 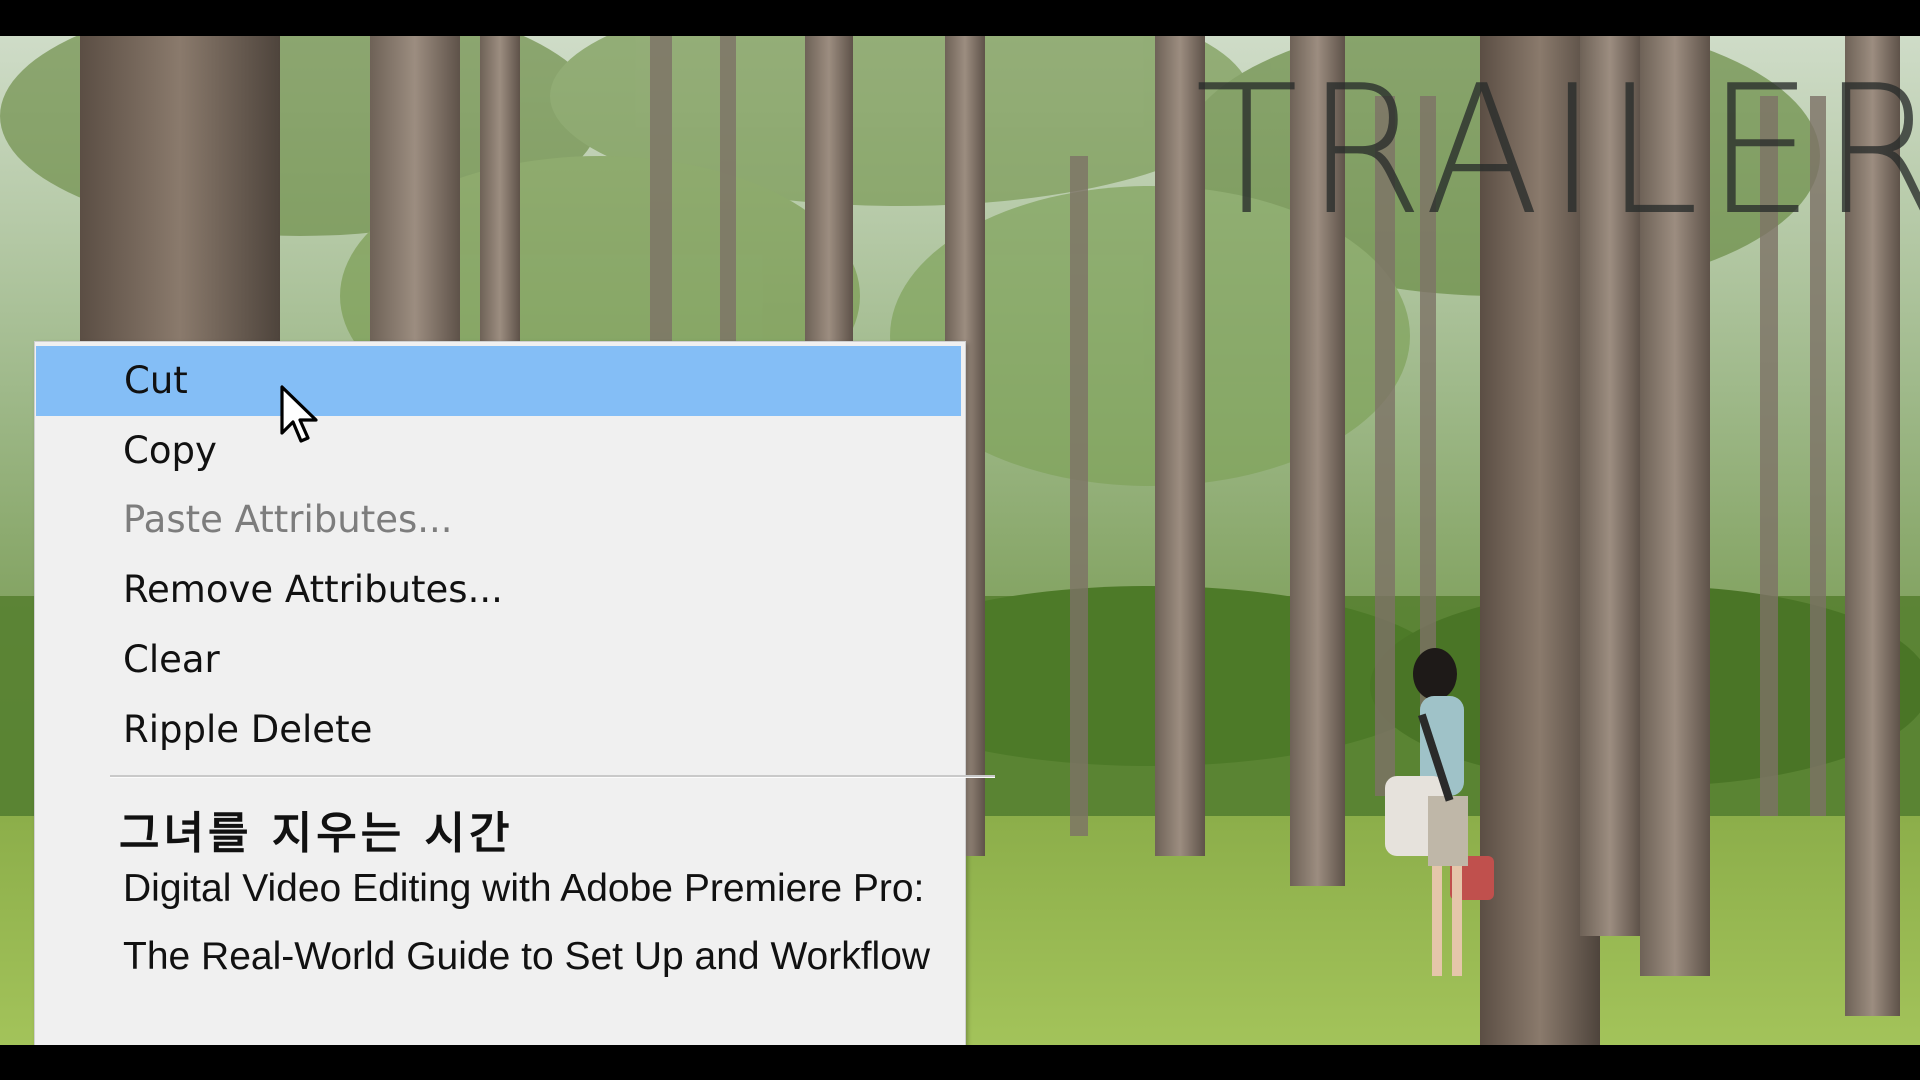 What do you see at coordinates (498, 660) in the screenshot?
I see `menu-item-clear: Clear` at bounding box center [498, 660].